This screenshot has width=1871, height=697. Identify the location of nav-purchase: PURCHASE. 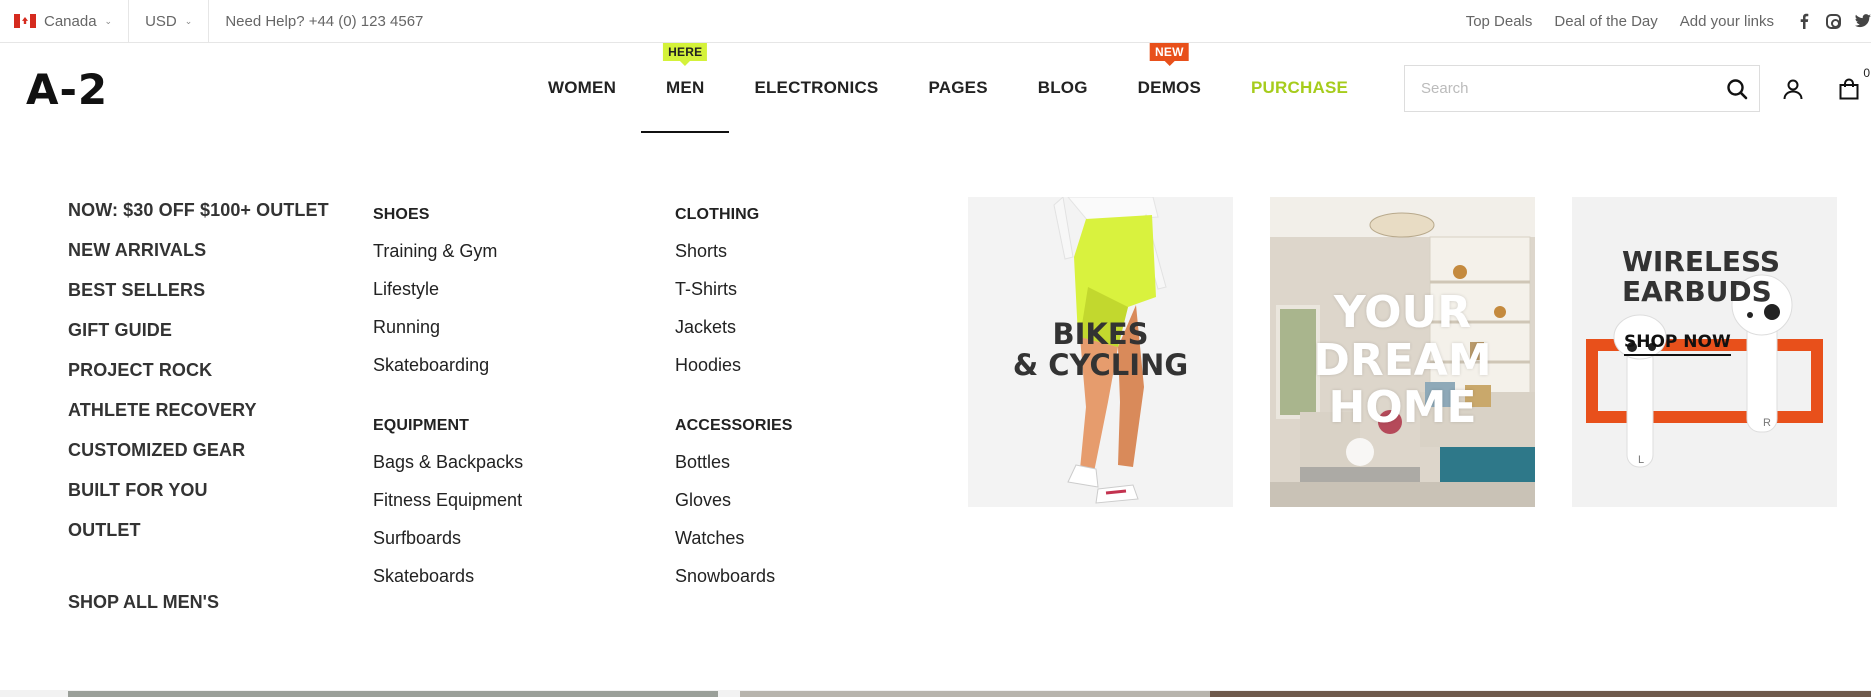
(1299, 88).